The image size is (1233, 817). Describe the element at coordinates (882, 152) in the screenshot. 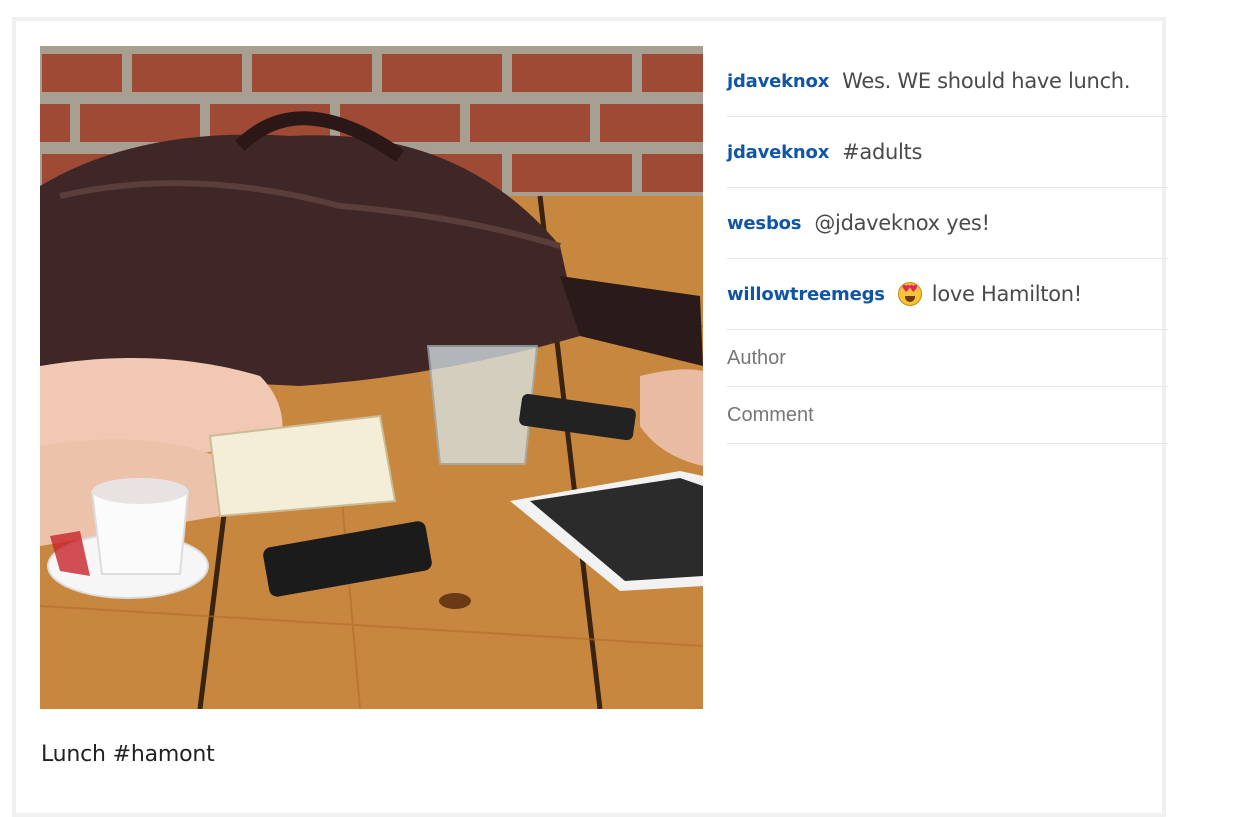

I see `comment-text: #adults` at that location.